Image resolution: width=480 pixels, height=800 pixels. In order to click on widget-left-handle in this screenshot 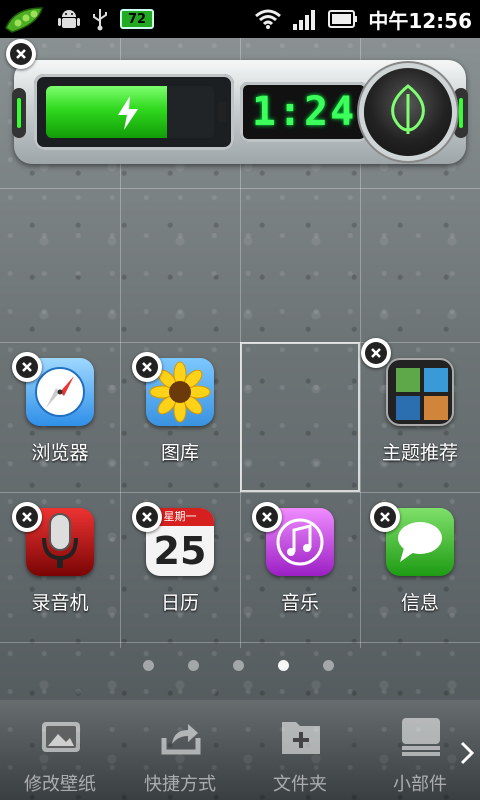, I will do `click(19, 113)`.